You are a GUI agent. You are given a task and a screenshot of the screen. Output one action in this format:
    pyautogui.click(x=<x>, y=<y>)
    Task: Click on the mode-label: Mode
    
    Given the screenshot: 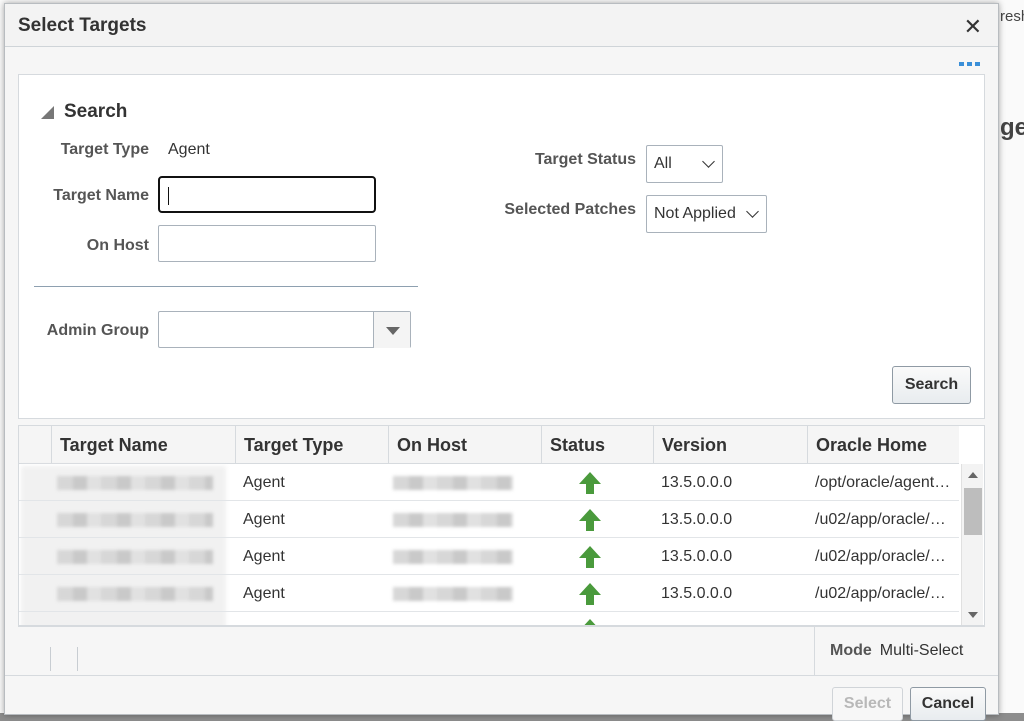 What is the action you would take?
    pyautogui.click(x=851, y=650)
    